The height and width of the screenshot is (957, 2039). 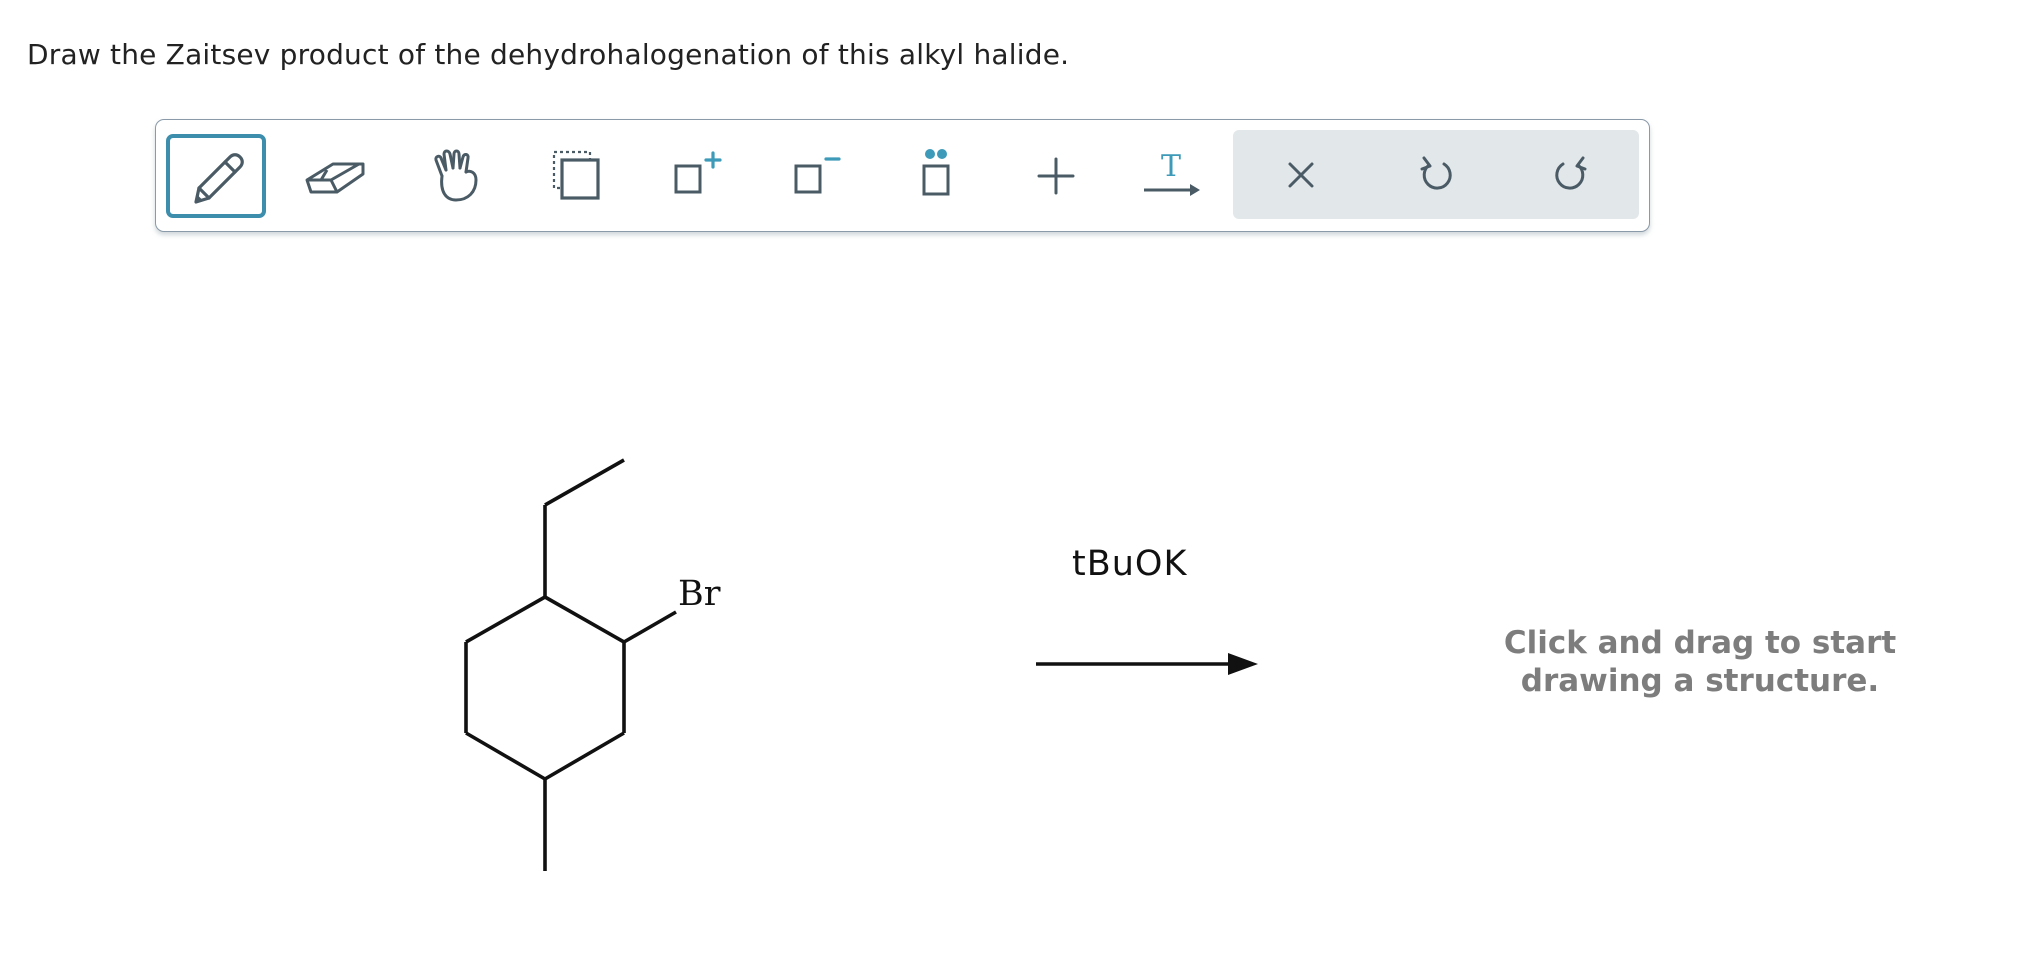 I want to click on lone-pair-button, so click(x=936, y=176).